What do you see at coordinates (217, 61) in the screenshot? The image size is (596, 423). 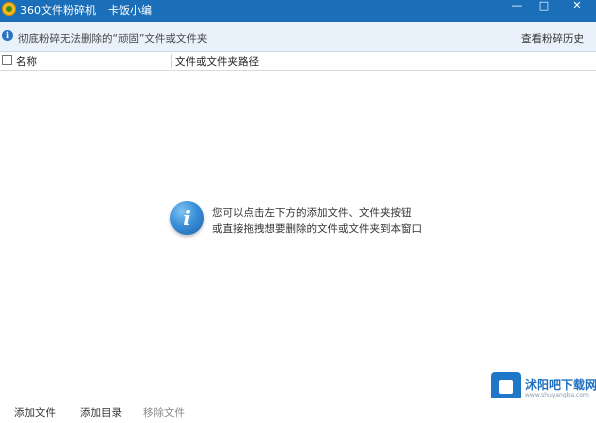 I see `column-header-path: 文件或文件夹路径` at bounding box center [217, 61].